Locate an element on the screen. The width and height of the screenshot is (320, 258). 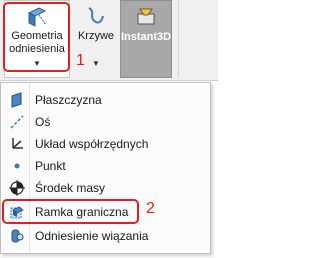
instant3d-icon is located at coordinates (146, 16).